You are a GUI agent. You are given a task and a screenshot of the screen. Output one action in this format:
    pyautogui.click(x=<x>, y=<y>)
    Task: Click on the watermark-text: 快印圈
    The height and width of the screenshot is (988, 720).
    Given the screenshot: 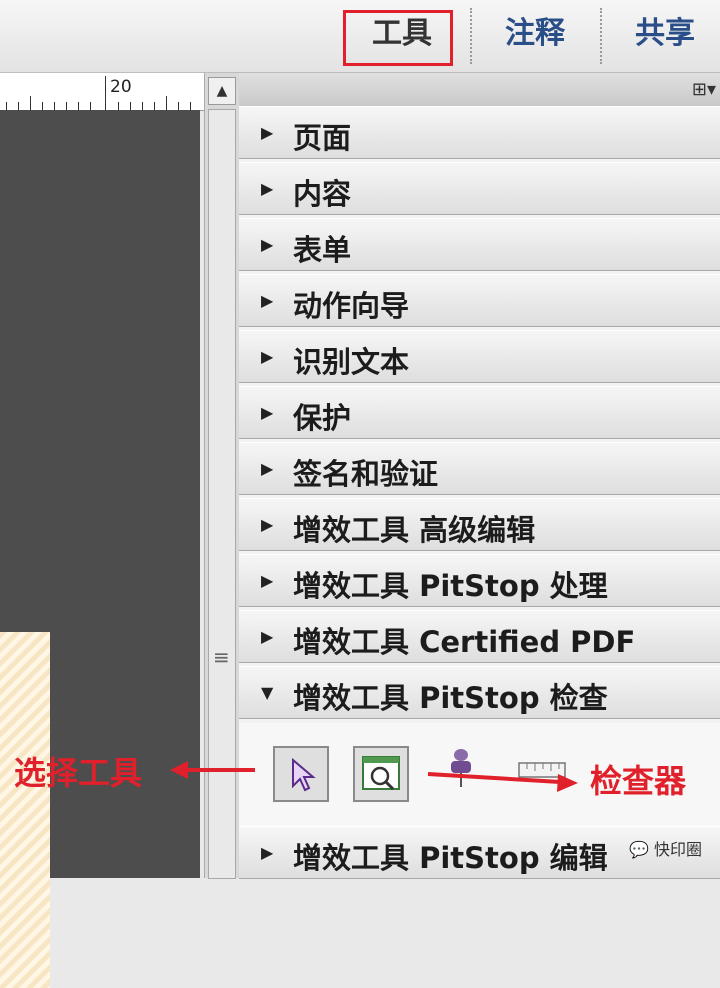 What is the action you would take?
    pyautogui.click(x=677, y=849)
    